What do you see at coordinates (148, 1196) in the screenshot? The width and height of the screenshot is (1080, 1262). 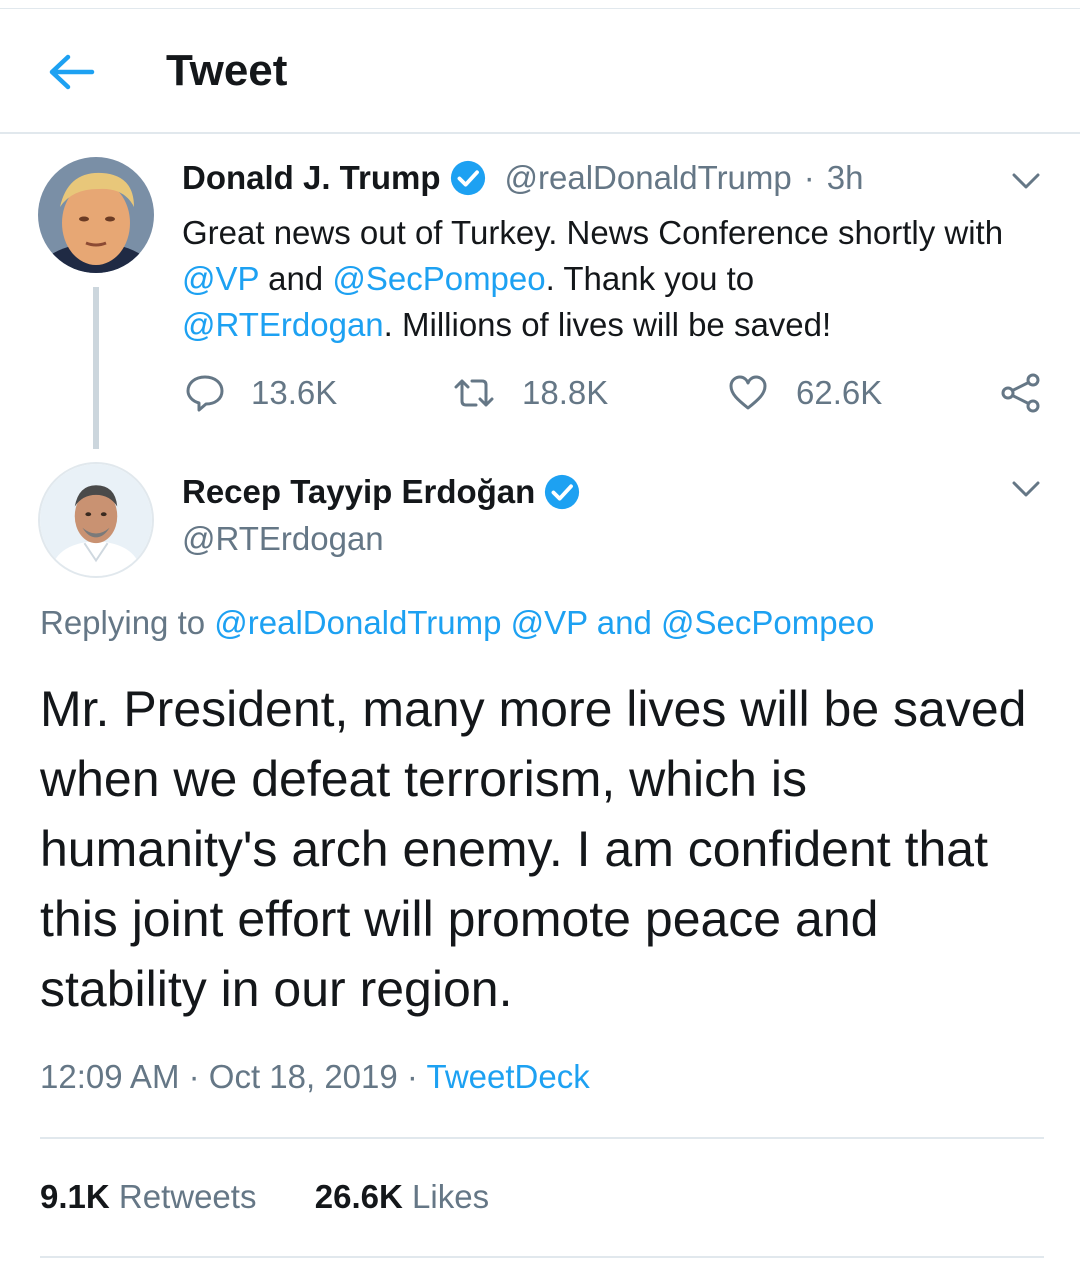 I see `retweets-stat: 9.1K Retweets` at bounding box center [148, 1196].